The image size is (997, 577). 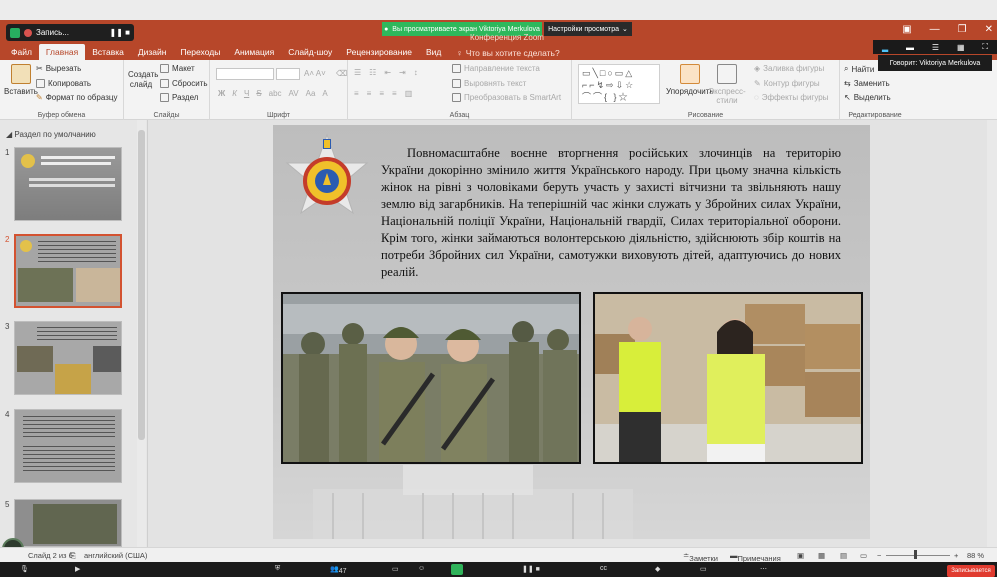 I want to click on shape-fill-button: ◈ Заливка фигуры, so click(x=789, y=68).